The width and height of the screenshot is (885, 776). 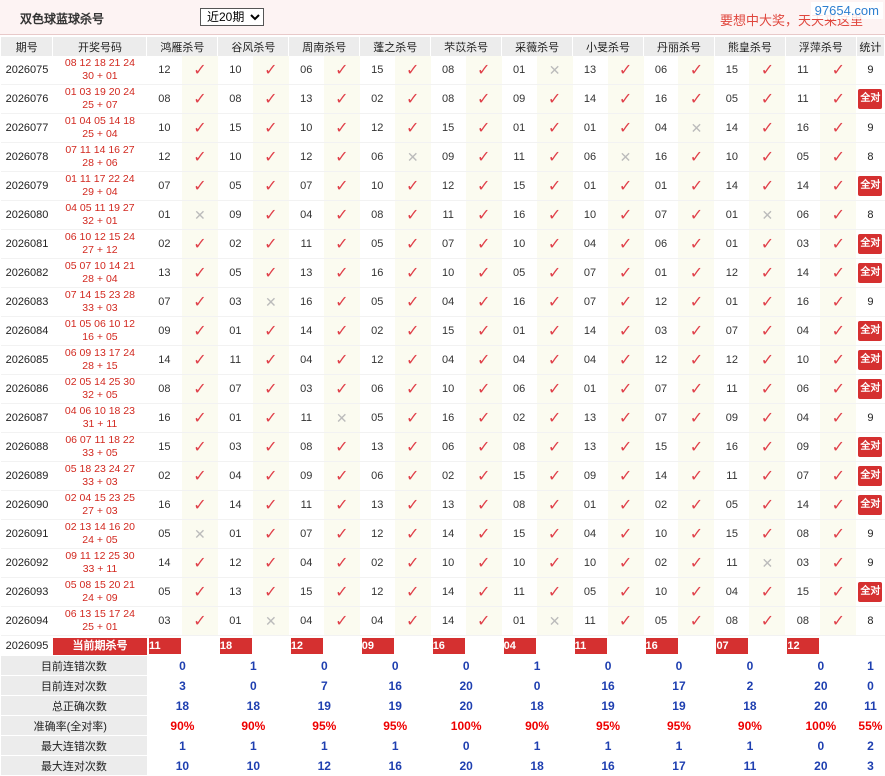 What do you see at coordinates (679, 46) in the screenshot?
I see `col-expert-7: 丹丽杀号` at bounding box center [679, 46].